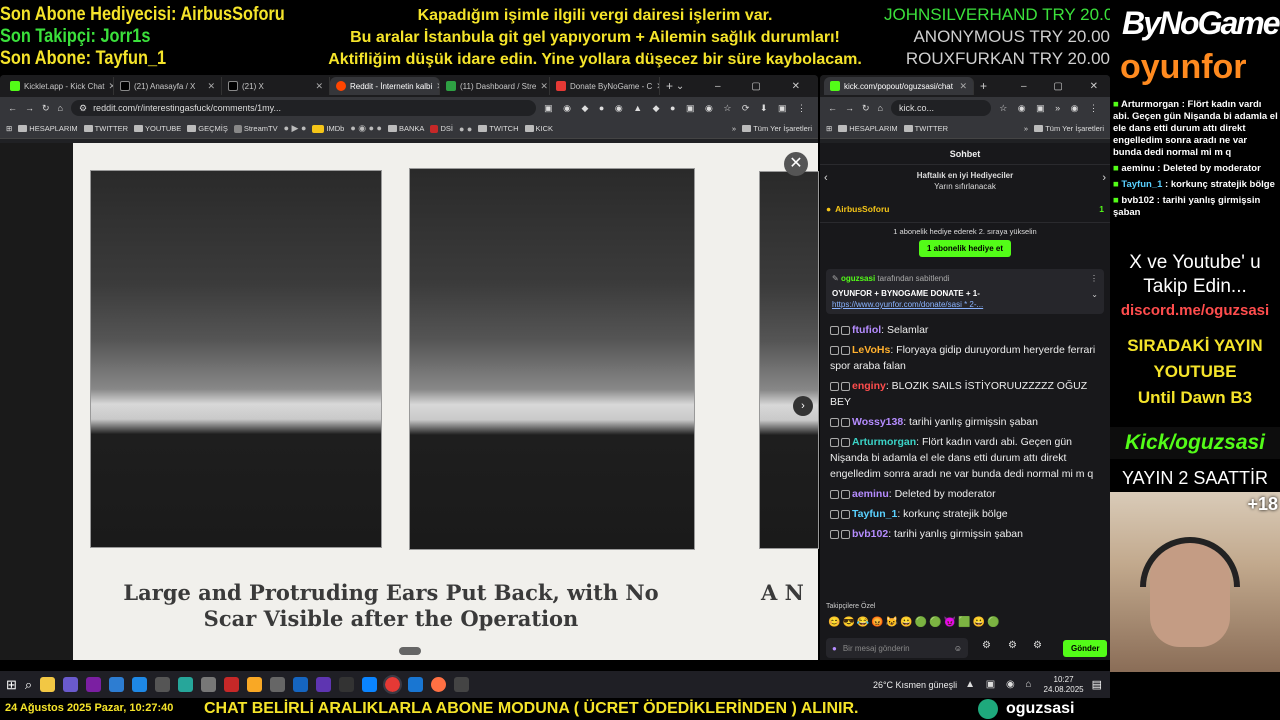  I want to click on bookmark: StreamTV, so click(255, 128).